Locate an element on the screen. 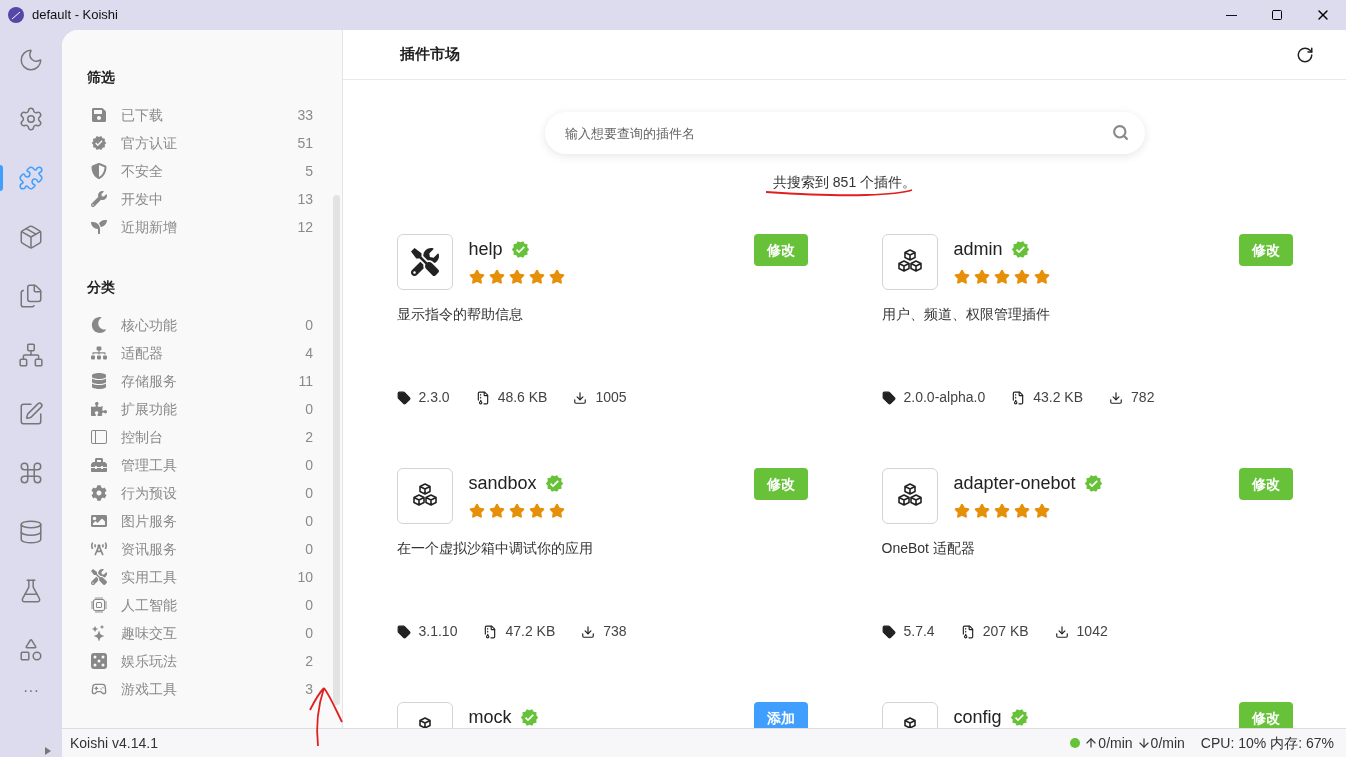  category-label: 扩展功能 is located at coordinates (213, 409).